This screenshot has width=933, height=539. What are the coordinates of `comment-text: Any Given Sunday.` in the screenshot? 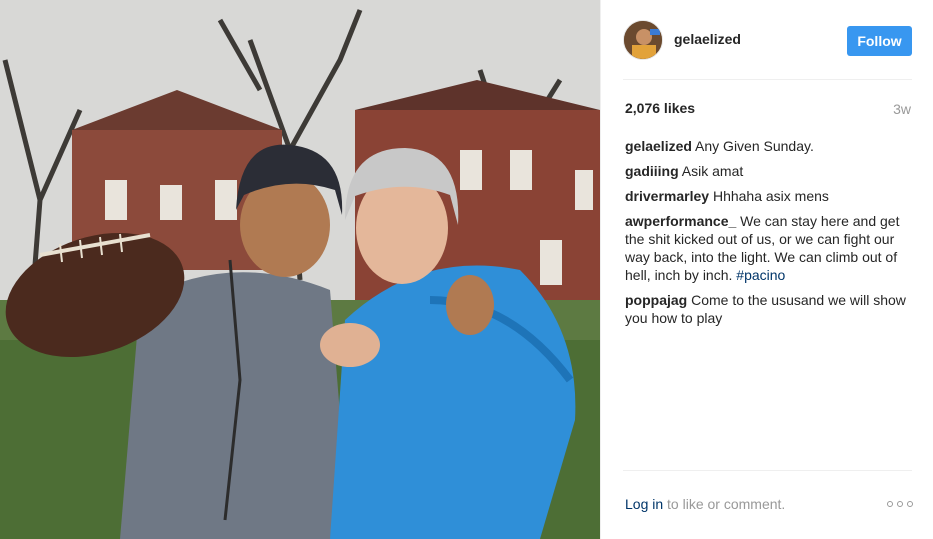 It's located at (754, 146).